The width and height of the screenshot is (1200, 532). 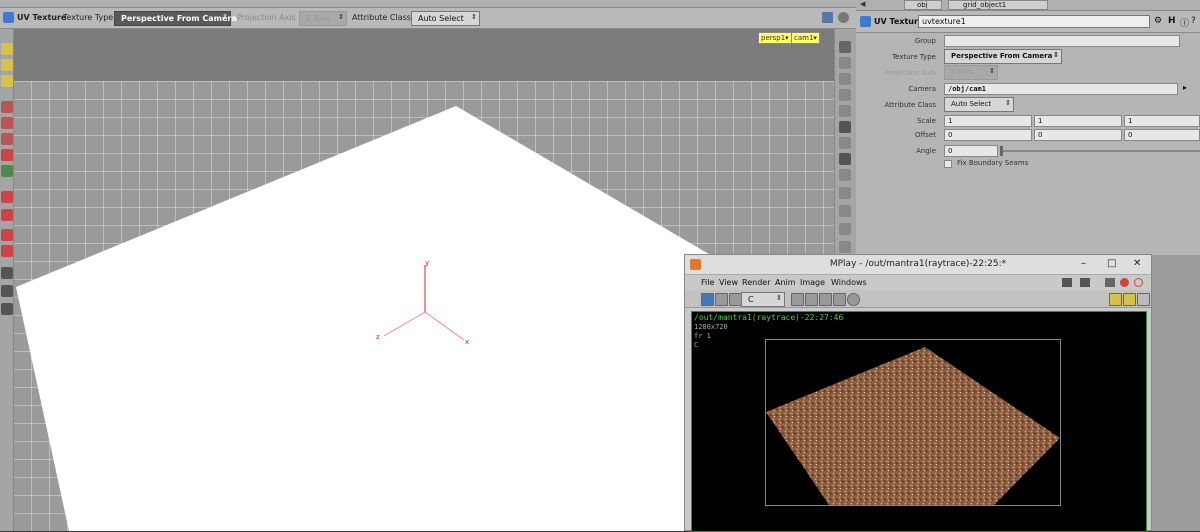 I want to click on camera-menu: persp1▾, so click(x=775, y=38).